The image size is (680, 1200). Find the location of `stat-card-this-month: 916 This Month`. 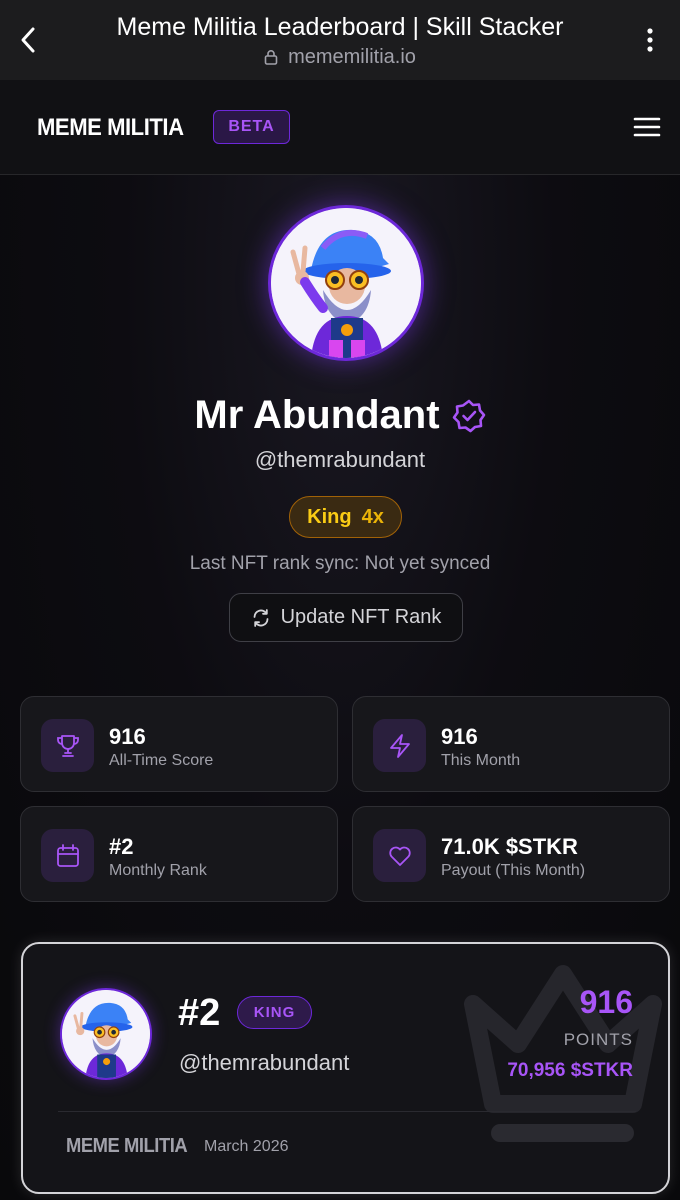

stat-card-this-month: 916 This Month is located at coordinates (511, 744).